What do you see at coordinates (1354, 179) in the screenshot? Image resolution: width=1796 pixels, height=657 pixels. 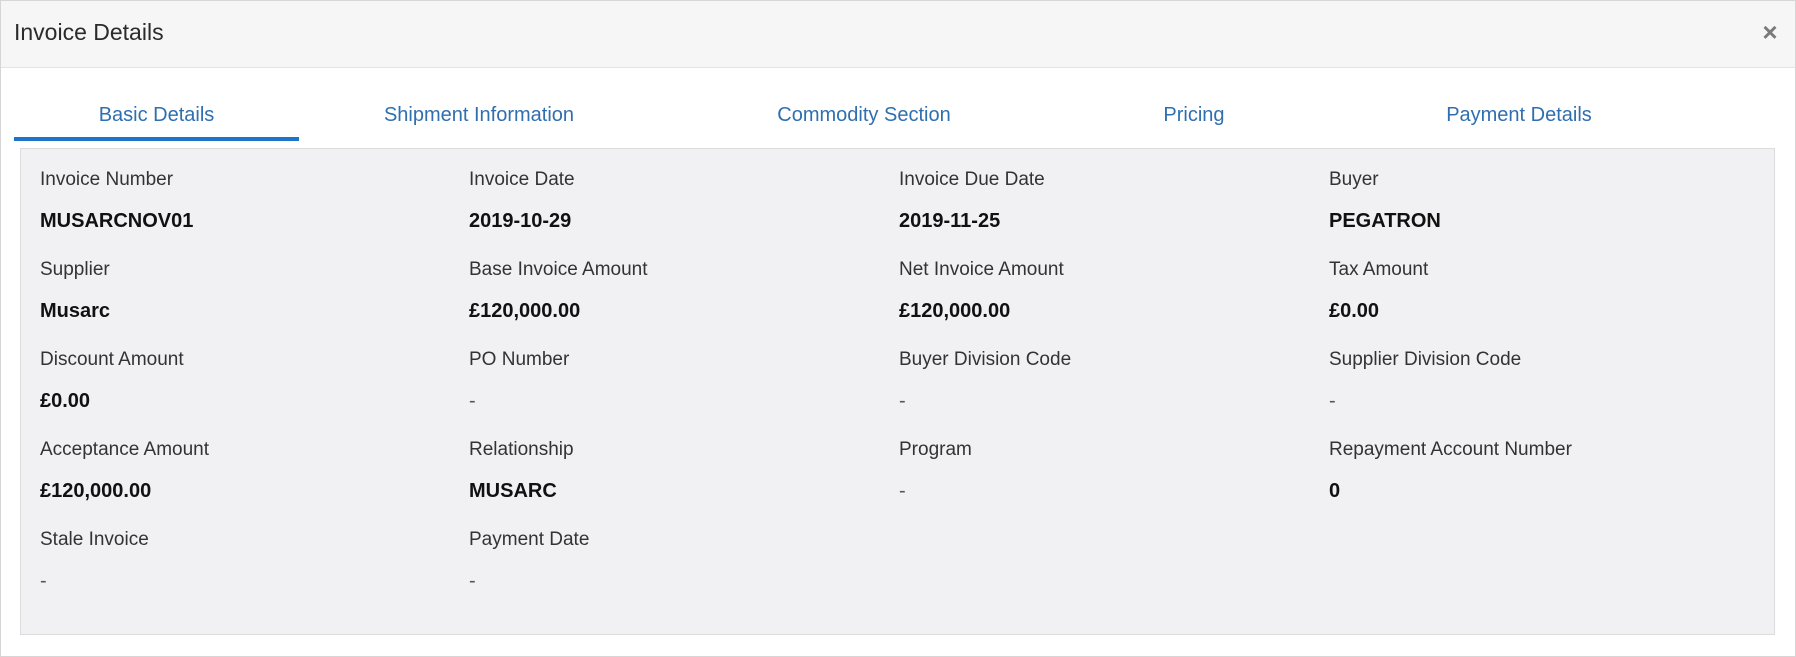 I see `field-label: Buyer` at bounding box center [1354, 179].